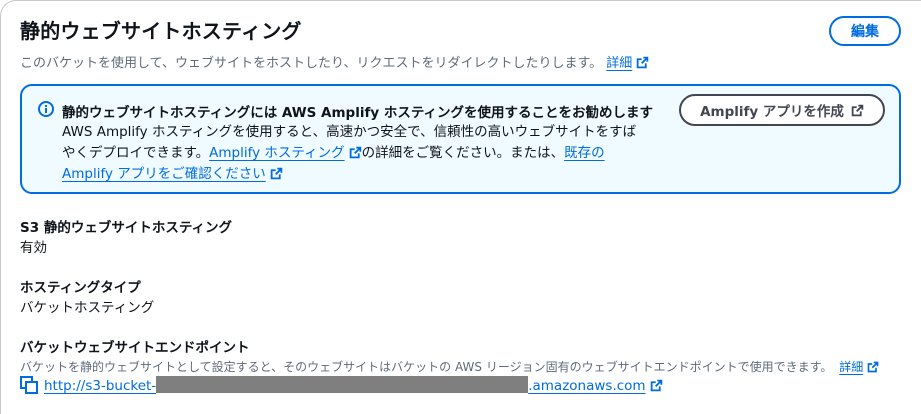 This screenshot has height=414, width=921. I want to click on alert-body-line3: Amplify アプリをご確認ください, so click(362, 174).